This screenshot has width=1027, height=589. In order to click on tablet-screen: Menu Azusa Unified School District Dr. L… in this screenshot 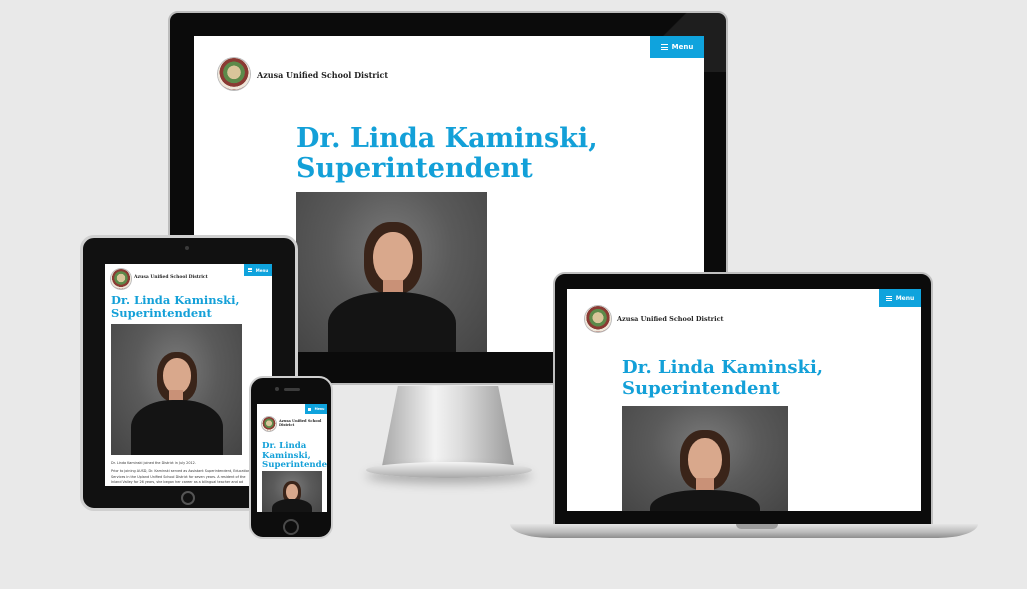, I will do `click(188, 375)`.